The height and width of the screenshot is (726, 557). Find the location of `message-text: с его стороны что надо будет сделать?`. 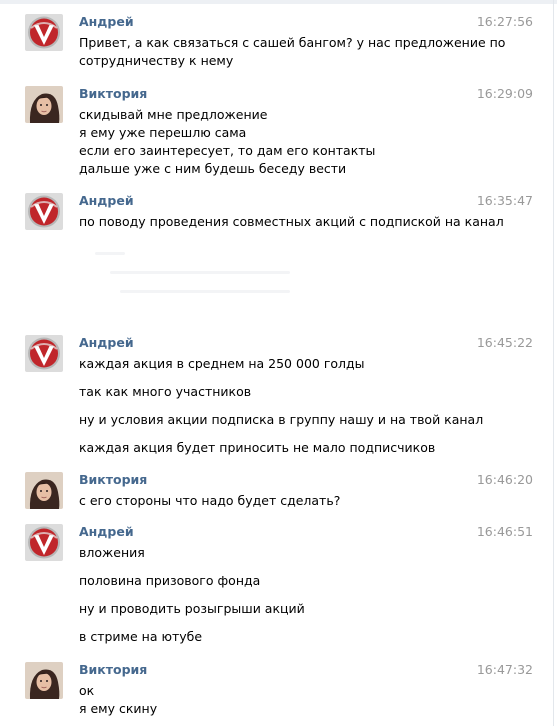

message-text: с его стороны что надо будет сделать? is located at coordinates (210, 500).